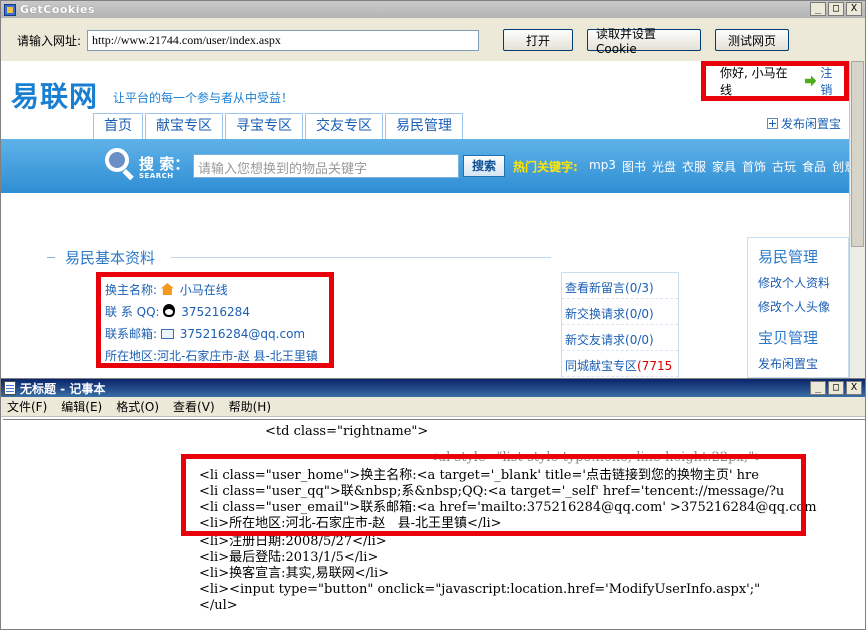  Describe the element at coordinates (545, 167) in the screenshot. I see `hot-keywords-label: 热门关键字:` at that location.